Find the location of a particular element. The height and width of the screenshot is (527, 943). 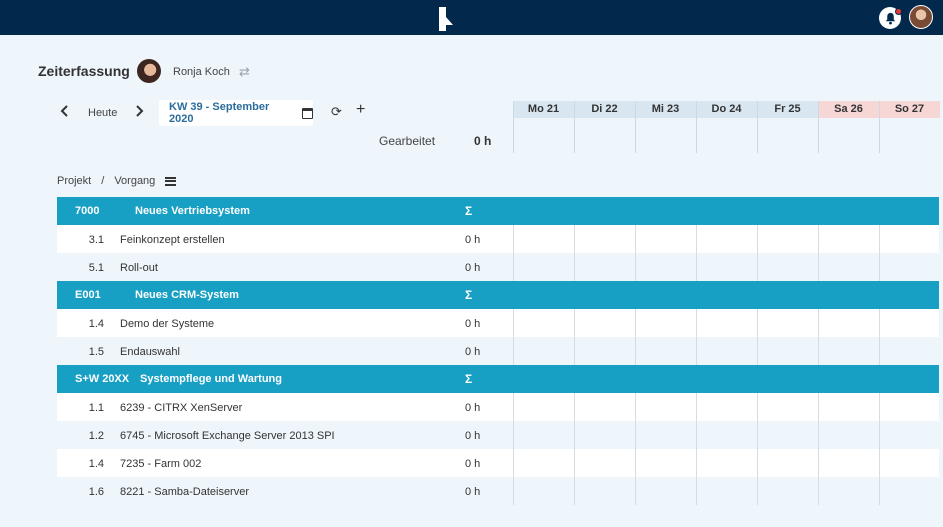

plus-icon: + is located at coordinates (360, 110).